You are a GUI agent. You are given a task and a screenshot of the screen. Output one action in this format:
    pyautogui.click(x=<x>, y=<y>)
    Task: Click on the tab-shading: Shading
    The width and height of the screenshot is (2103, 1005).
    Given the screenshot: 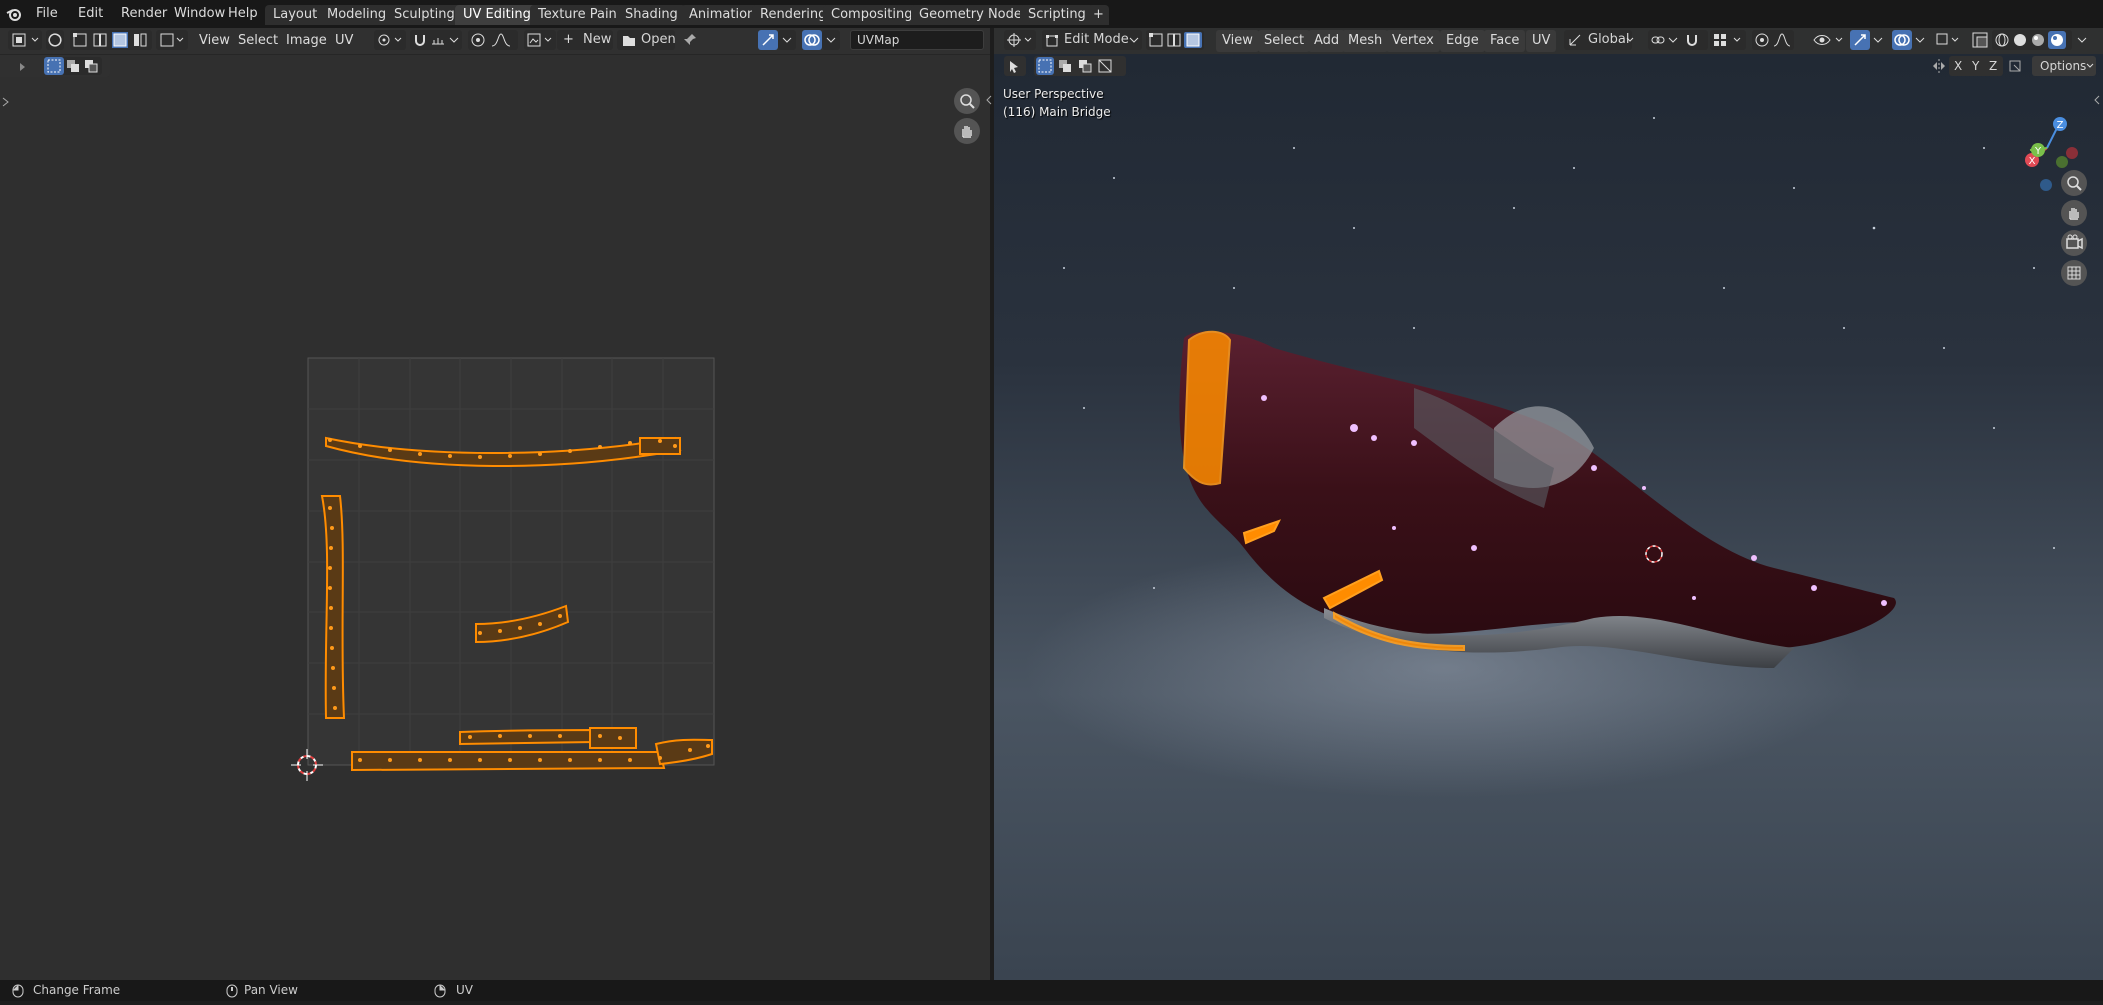 What is the action you would take?
    pyautogui.click(x=651, y=15)
    